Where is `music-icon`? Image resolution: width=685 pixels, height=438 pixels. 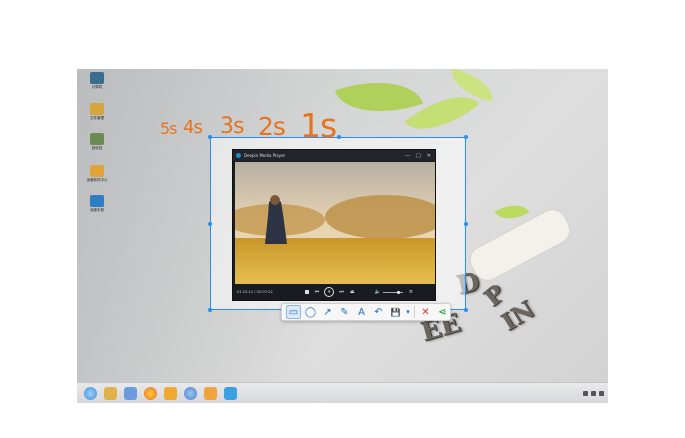
music-icon is located at coordinates (210, 393).